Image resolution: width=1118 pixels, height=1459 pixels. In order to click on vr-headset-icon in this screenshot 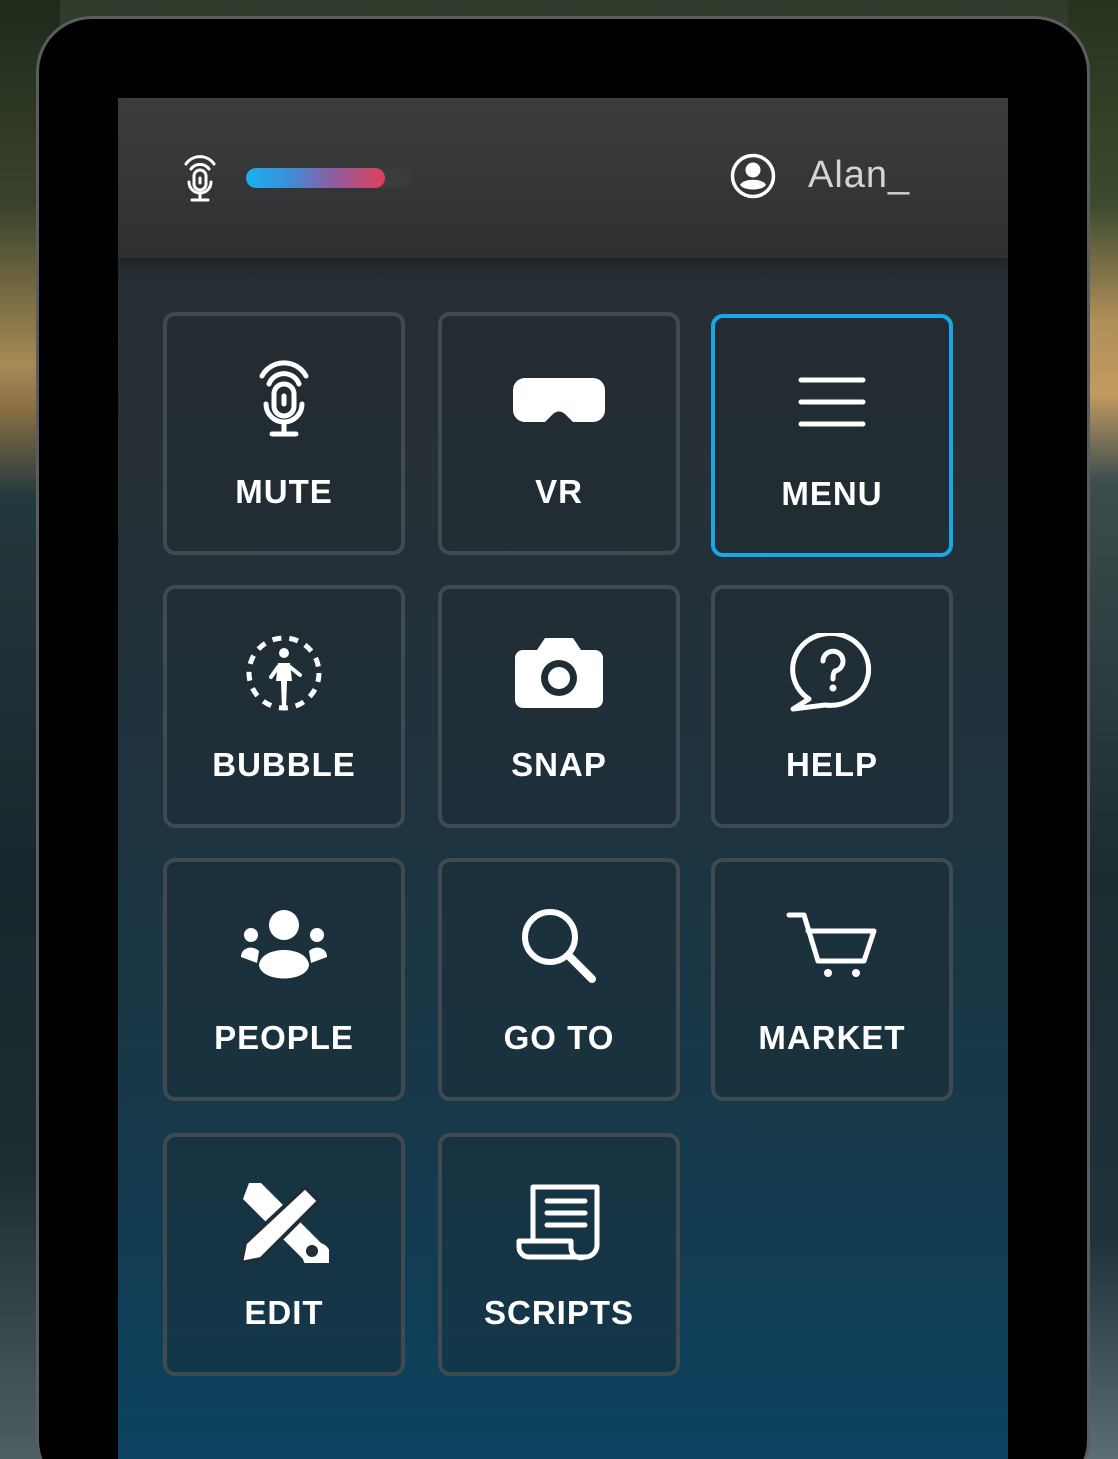, I will do `click(559, 400)`.